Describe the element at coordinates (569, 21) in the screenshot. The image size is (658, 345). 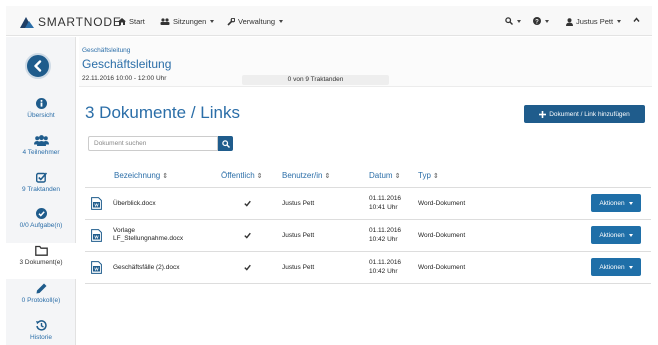
I see `user-icon` at that location.